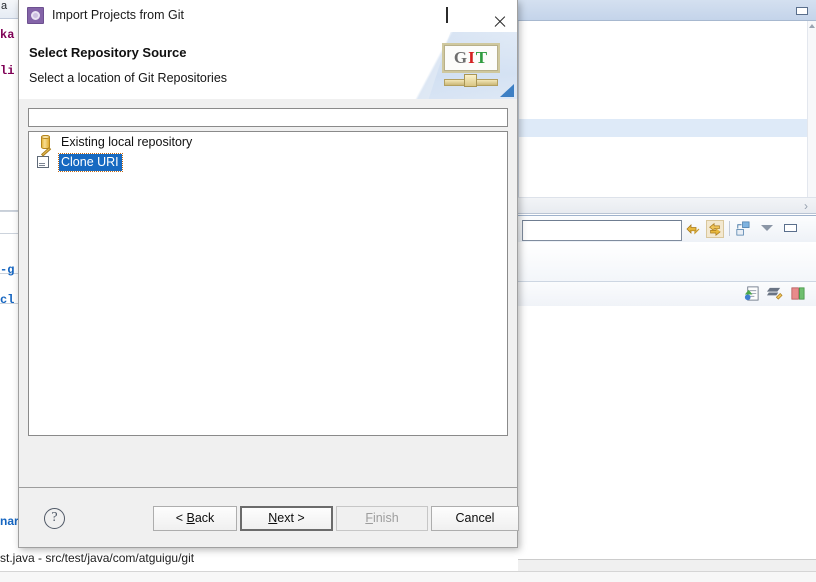 The width and height of the screenshot is (816, 582). What do you see at coordinates (493, 15) in the screenshot?
I see `close-button` at bounding box center [493, 15].